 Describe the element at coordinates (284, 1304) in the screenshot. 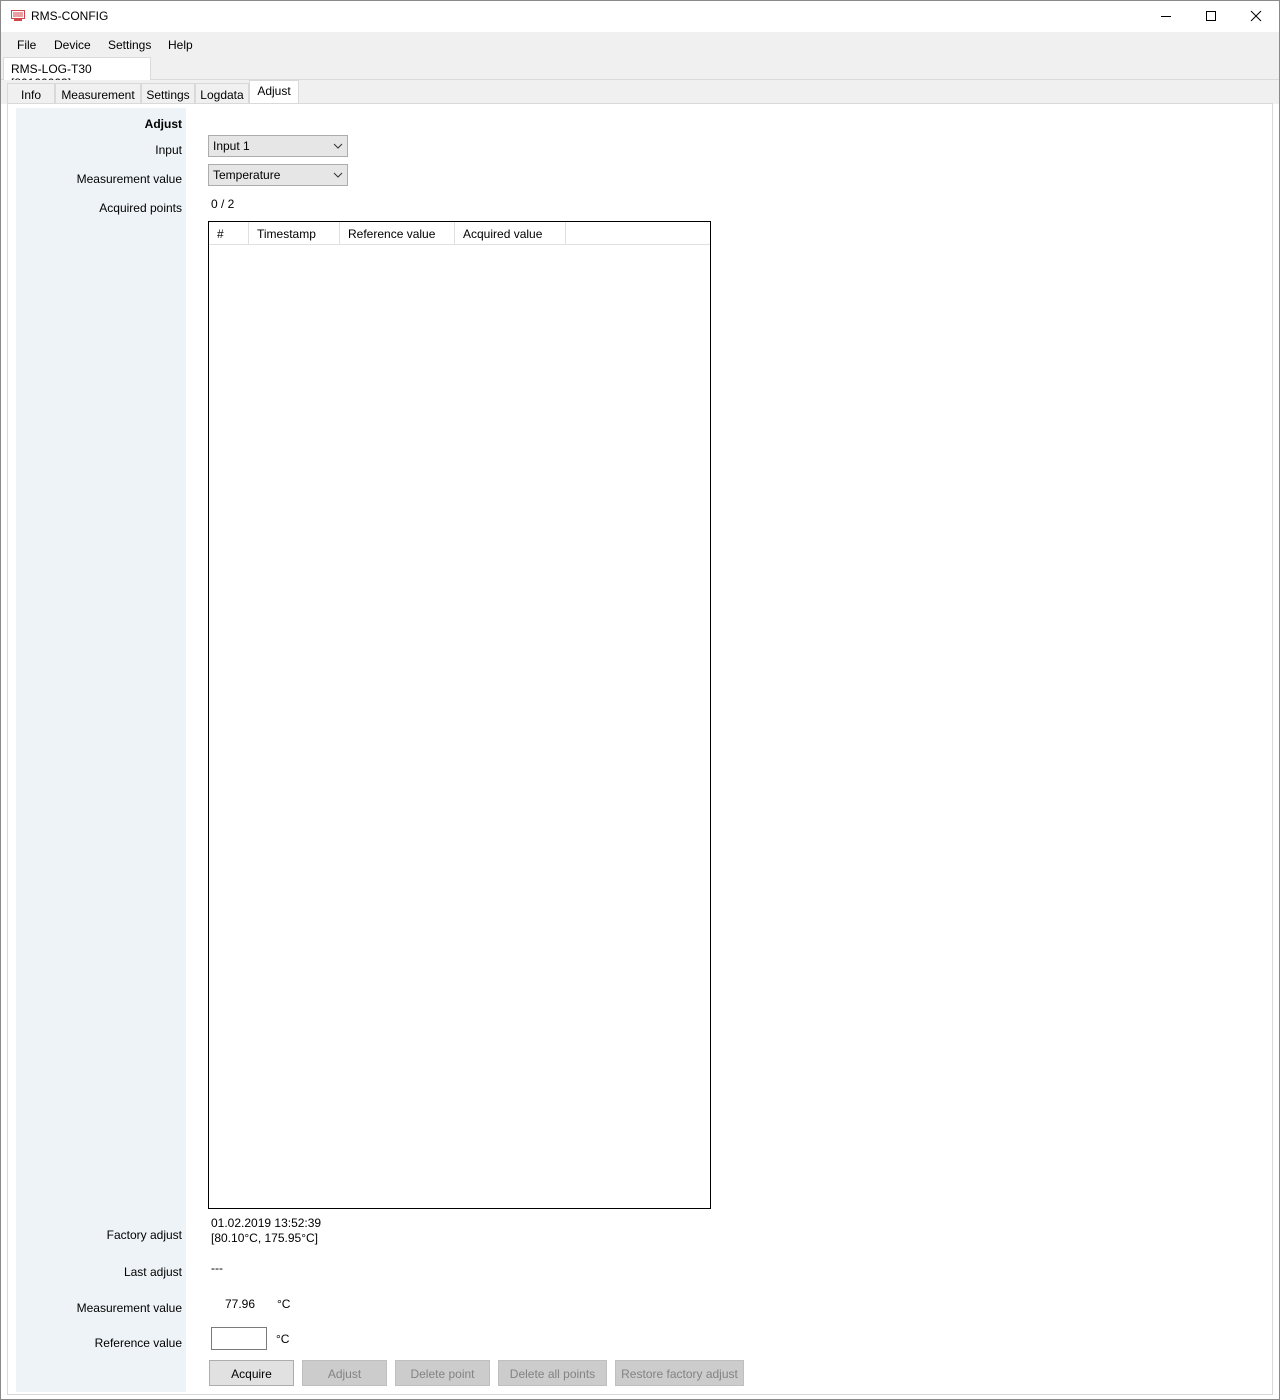

I see `current-measurement-unit: °C` at that location.